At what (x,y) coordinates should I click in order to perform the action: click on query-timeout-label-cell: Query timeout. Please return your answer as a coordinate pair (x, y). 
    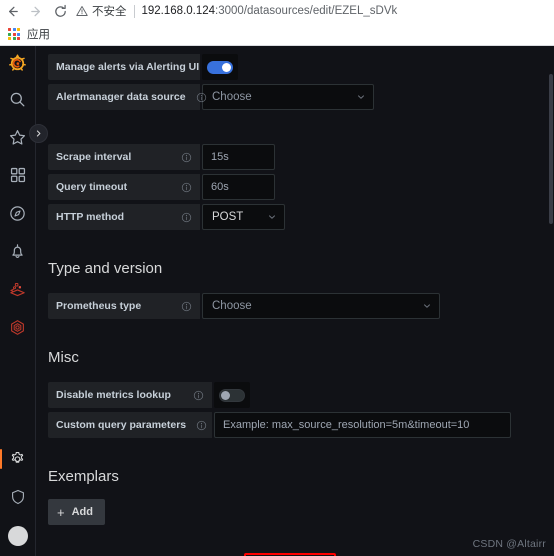
    Looking at the image, I should click on (124, 187).